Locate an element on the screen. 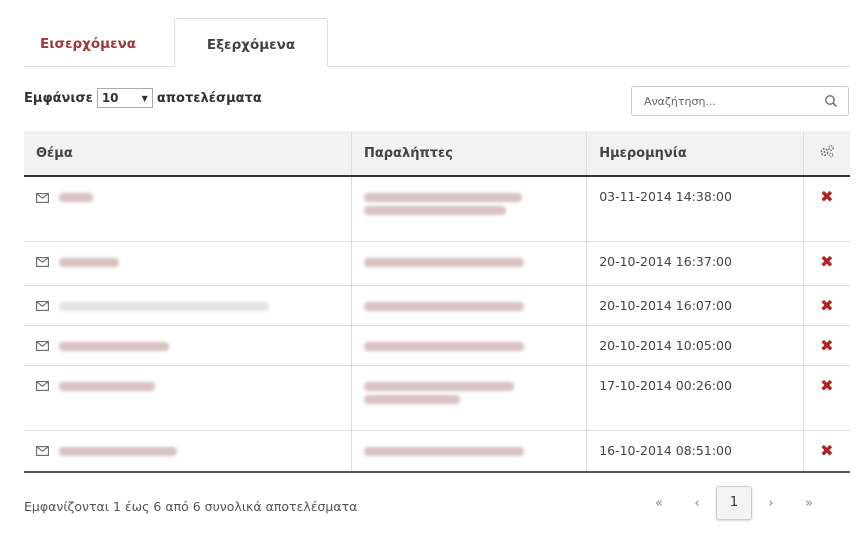 The image size is (864, 538). mail-tabs: Εισερχόμενα Εξερχόμενα is located at coordinates (437, 42).